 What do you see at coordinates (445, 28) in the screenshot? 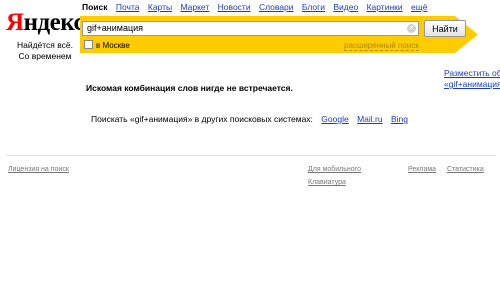
I see `search-button: Найти` at bounding box center [445, 28].